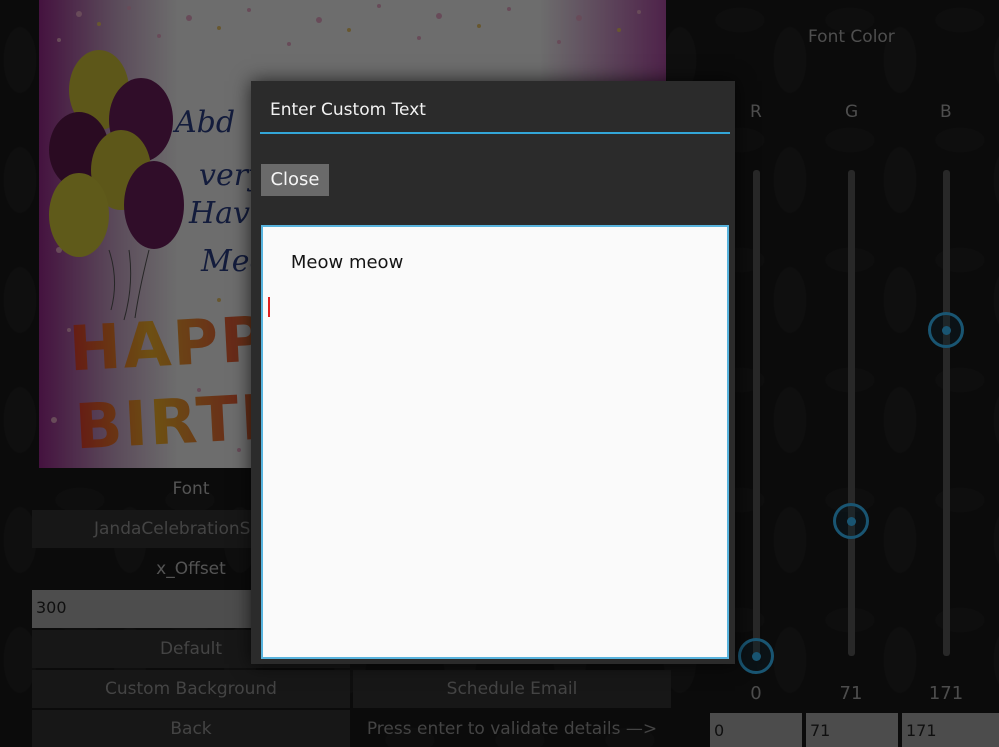  I want to click on text-caret, so click(269, 307).